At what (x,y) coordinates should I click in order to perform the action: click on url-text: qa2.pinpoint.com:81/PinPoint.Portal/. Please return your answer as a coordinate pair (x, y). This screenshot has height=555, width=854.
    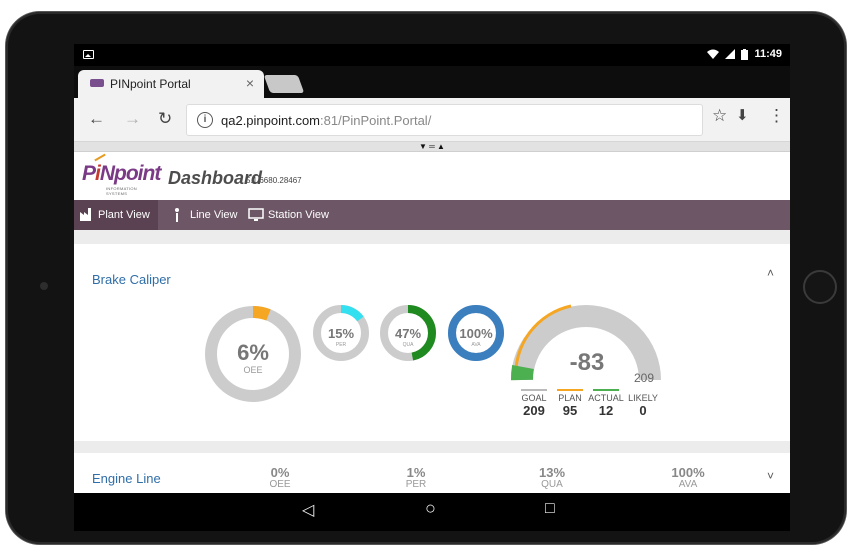
    Looking at the image, I should click on (326, 120).